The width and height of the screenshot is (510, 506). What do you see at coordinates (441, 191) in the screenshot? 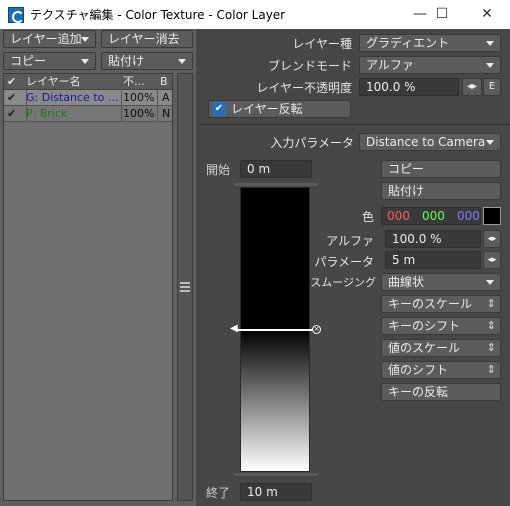
I see `key-paste-button: 貼付け` at bounding box center [441, 191].